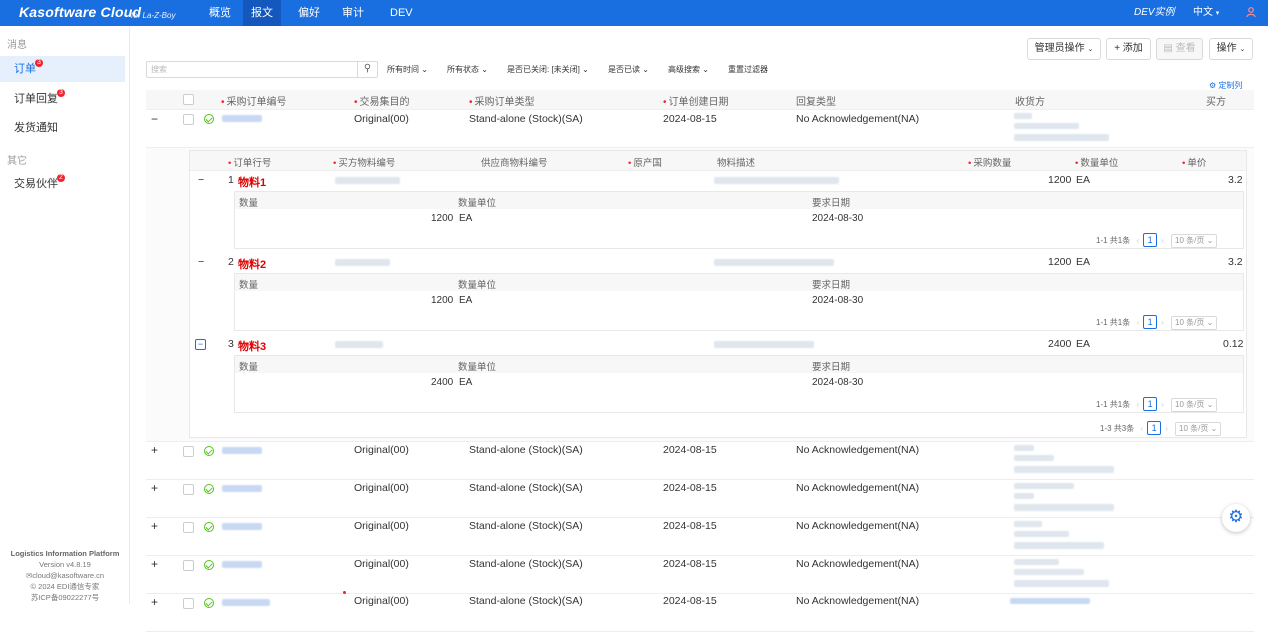 This screenshot has width=1268, height=632. Describe the element at coordinates (1236, 518) in the screenshot. I see `settings-gear-icon: ⚙` at that location.